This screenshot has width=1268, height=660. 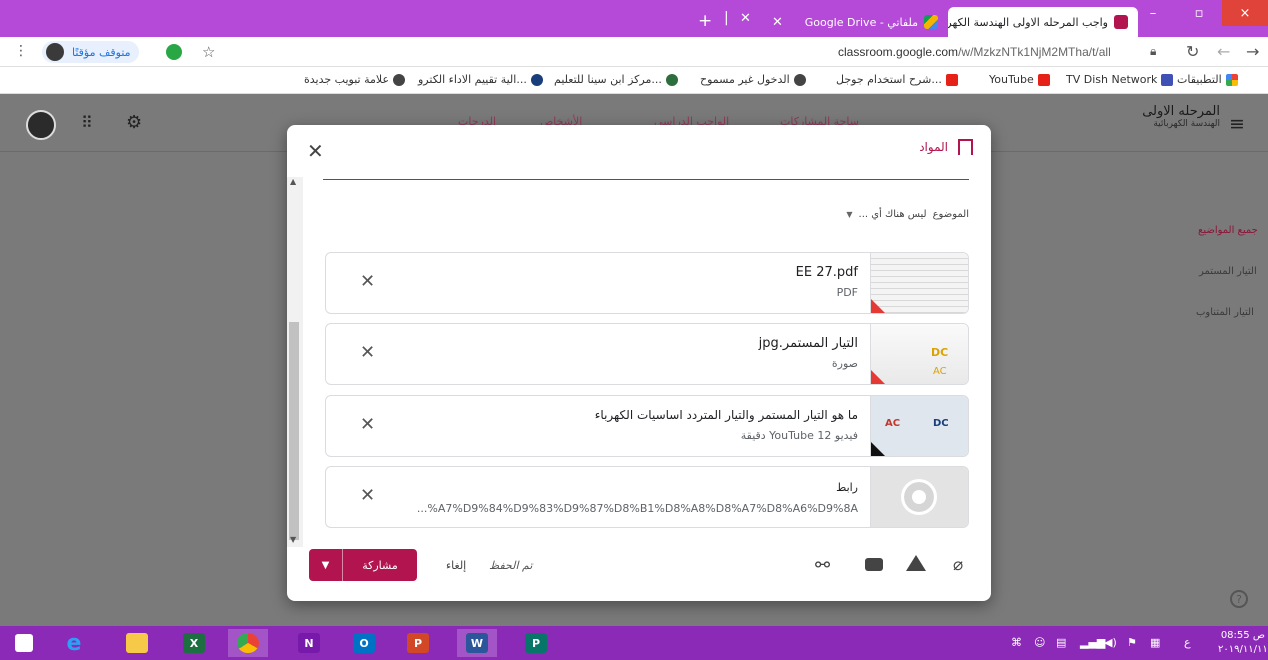 What do you see at coordinates (844, 363) in the screenshot?
I see `attachment-subtitle: صورة` at bounding box center [844, 363].